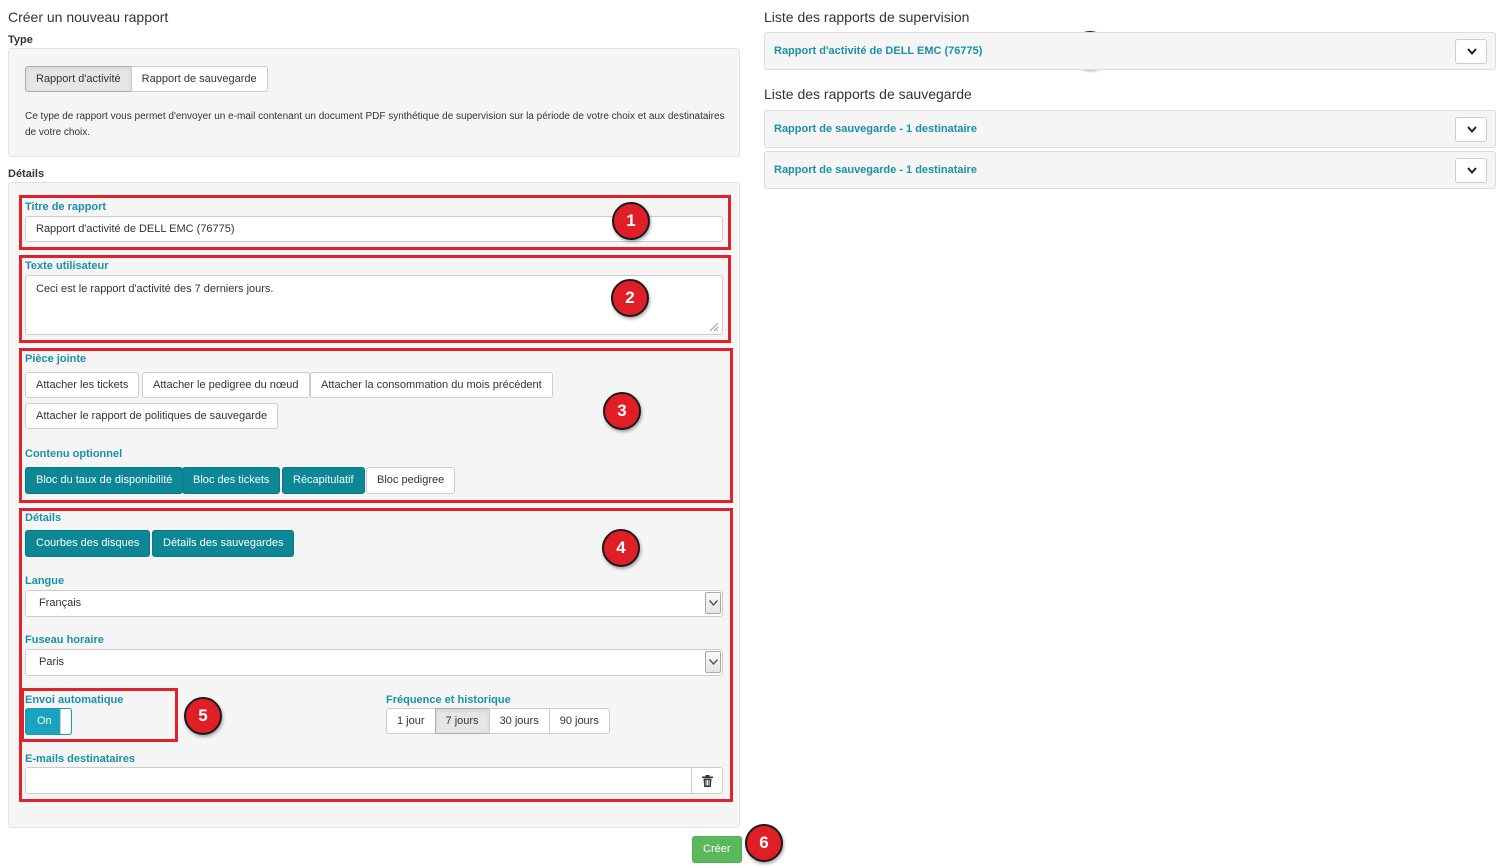 The width and height of the screenshot is (1499, 868). I want to click on backup-list-title: Liste des rapports de sauvegarde, so click(868, 94).